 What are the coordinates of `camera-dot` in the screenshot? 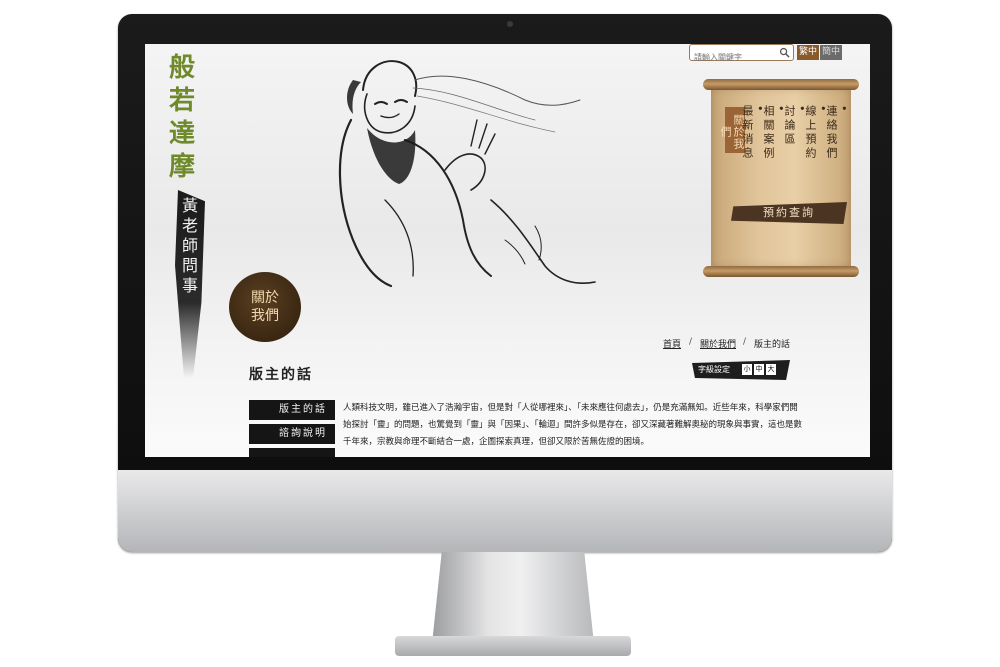 It's located at (510, 24).